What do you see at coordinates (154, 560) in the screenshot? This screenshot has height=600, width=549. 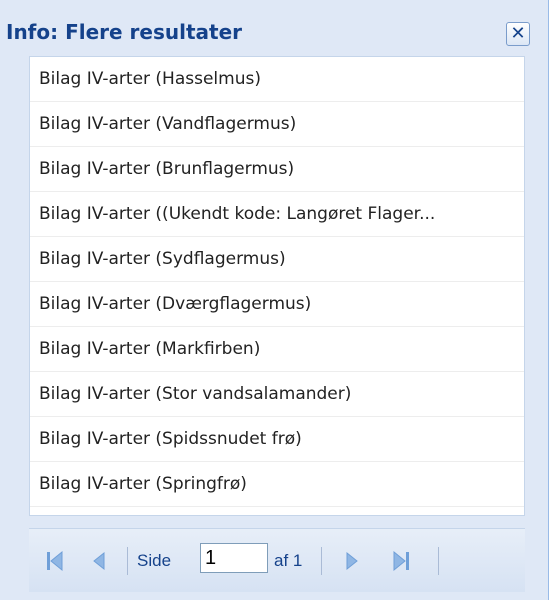 I see `page-label: Side` at bounding box center [154, 560].